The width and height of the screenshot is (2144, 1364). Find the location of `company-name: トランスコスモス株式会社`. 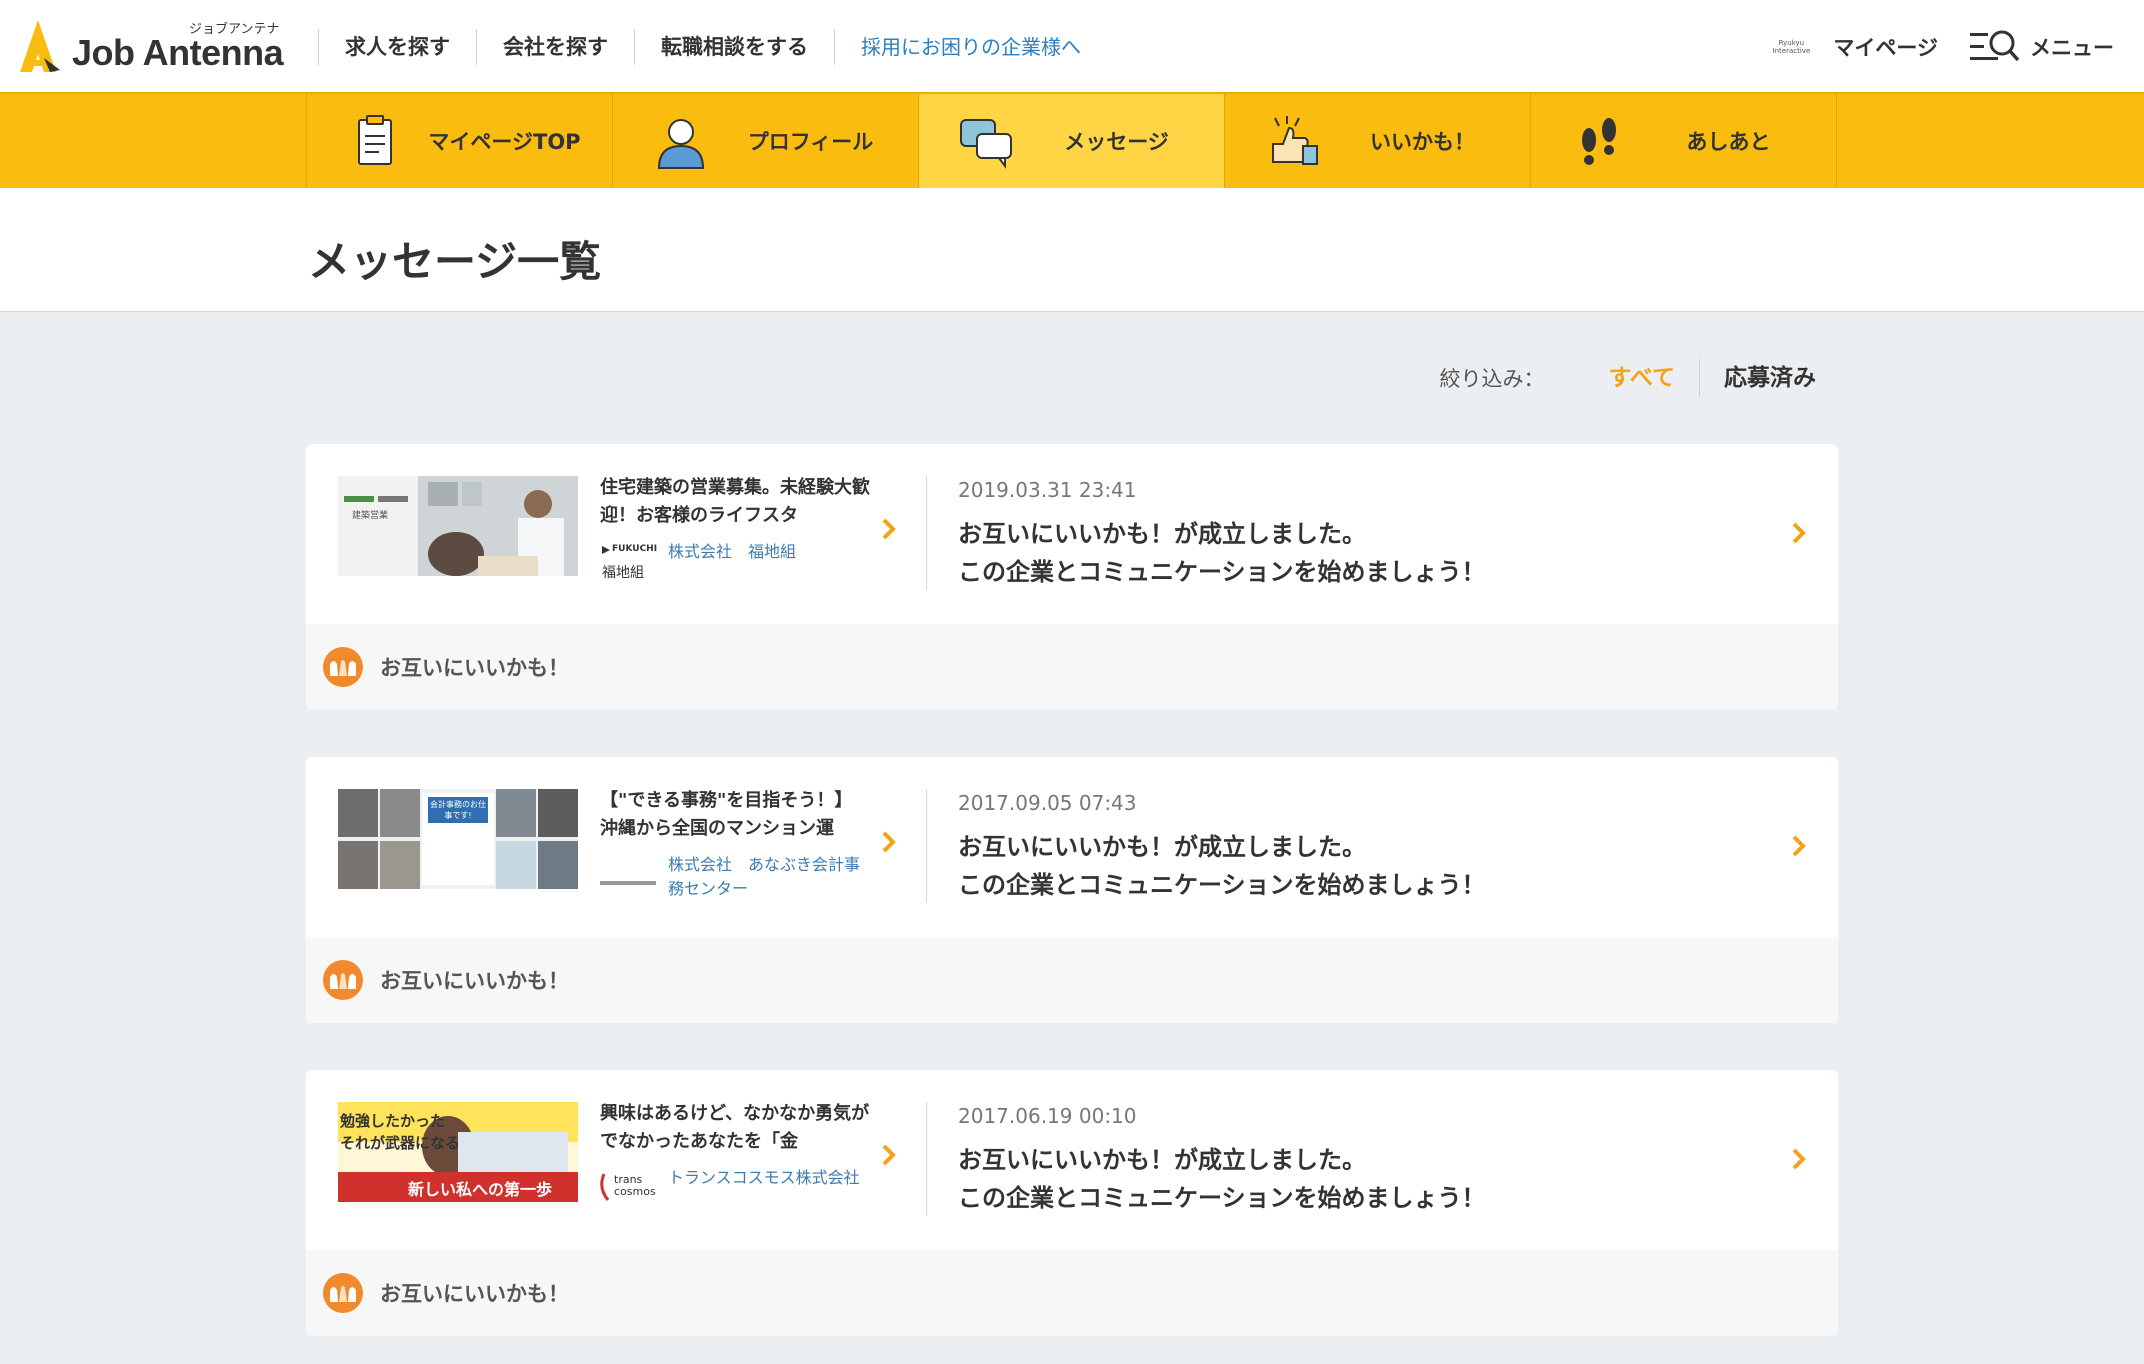

company-name: トランスコスモス株式会社 is located at coordinates (768, 1178).